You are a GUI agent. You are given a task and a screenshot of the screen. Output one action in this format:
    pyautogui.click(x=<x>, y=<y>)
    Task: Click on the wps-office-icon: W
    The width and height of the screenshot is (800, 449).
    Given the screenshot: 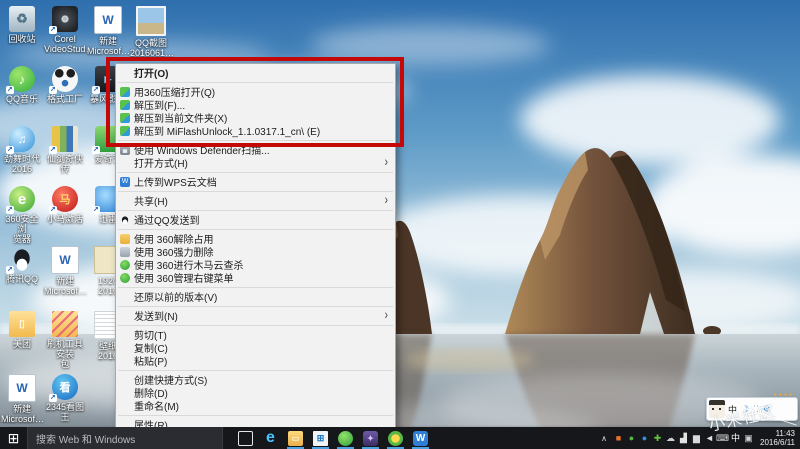 What is the action you would take?
    pyautogui.click(x=420, y=438)
    